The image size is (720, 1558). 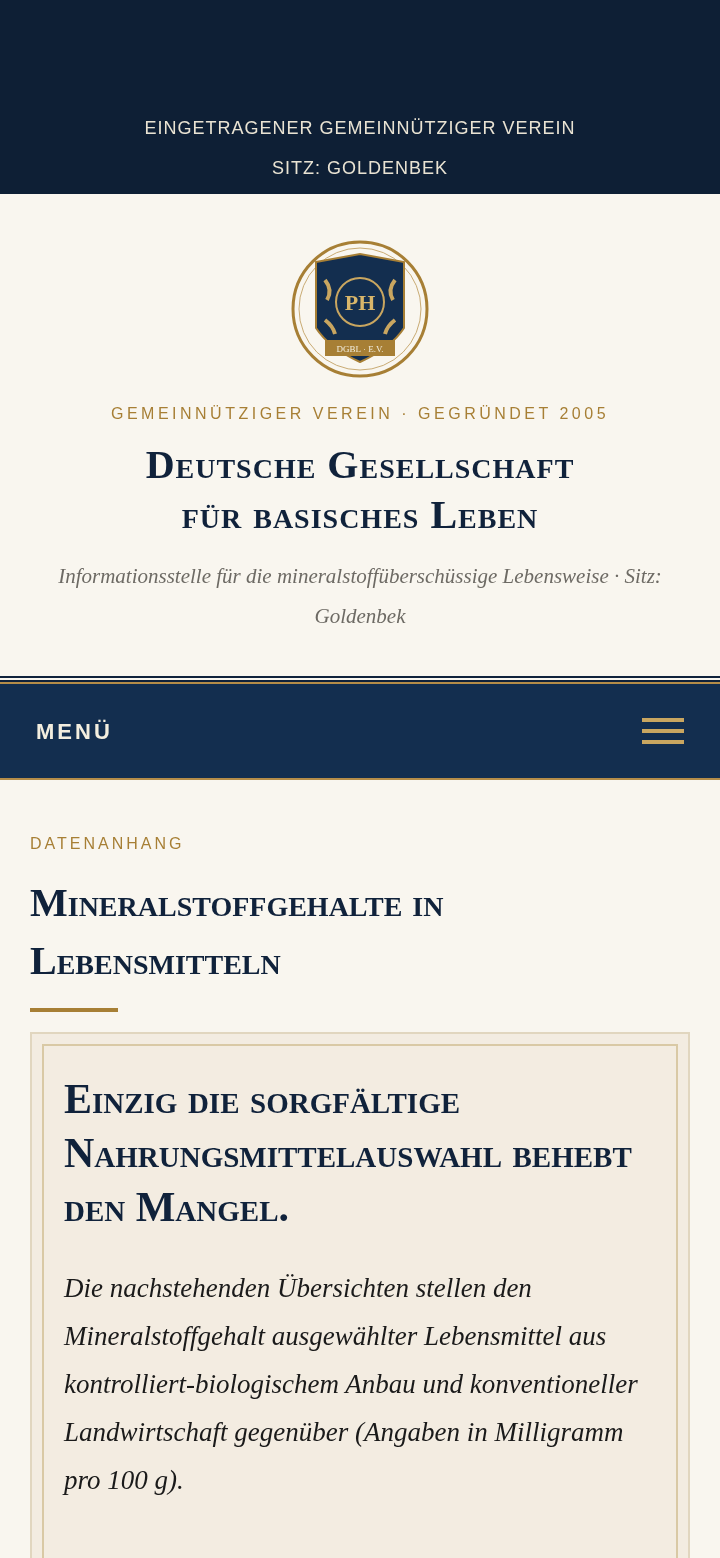 What do you see at coordinates (351, 1384) in the screenshot?
I see `box-paragraph: Die nachstehenden Übersichten stellen den Mineralstoffgehalt ausgewählter Lebensmittel aus kontrolliert-biologischem Anbau und konventioneller Landwirtschaft gegenüber (Angaben in Milligramm pro 100 g).` at bounding box center [351, 1384].